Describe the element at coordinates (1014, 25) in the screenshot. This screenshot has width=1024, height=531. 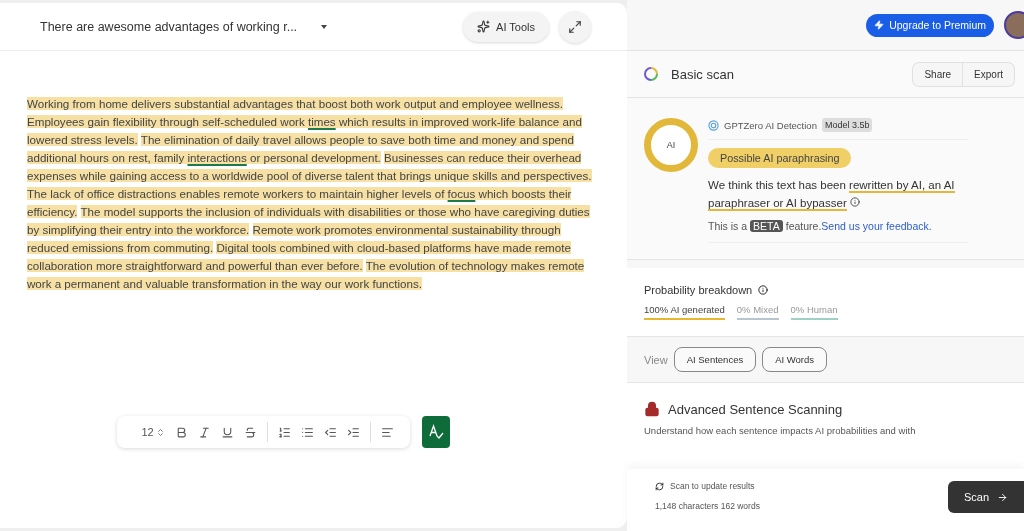
I see `avatar` at that location.